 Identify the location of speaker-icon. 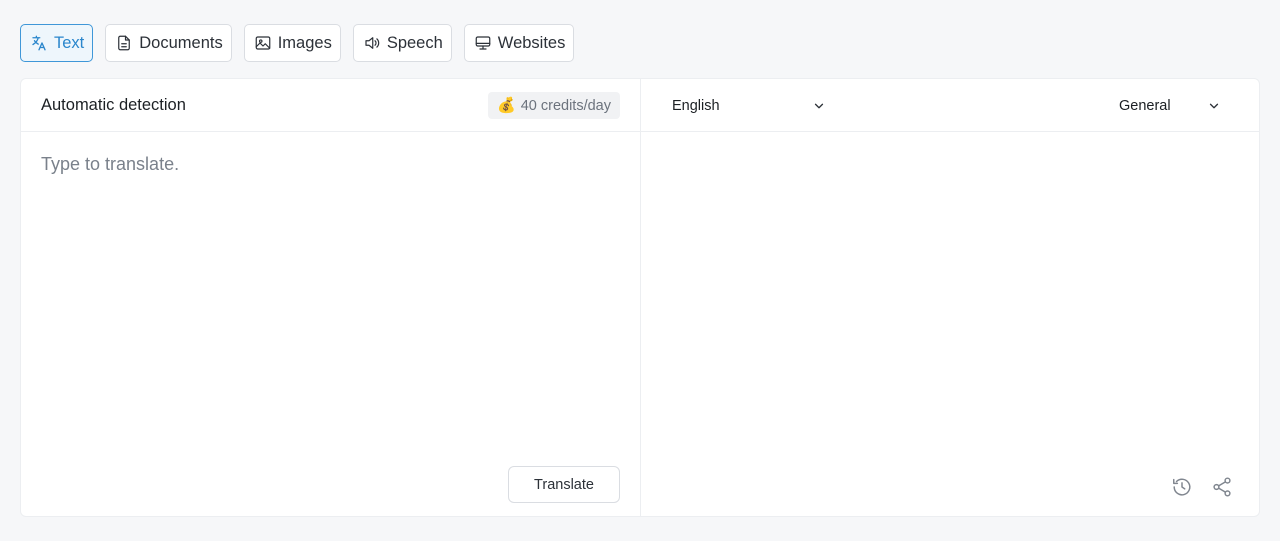
(372, 43).